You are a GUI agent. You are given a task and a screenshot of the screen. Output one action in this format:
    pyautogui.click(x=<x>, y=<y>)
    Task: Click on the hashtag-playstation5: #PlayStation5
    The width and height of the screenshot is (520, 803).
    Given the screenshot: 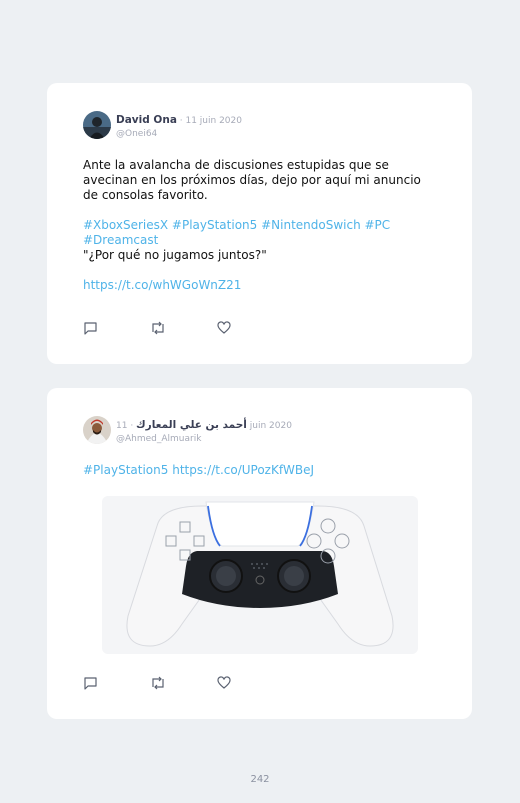 What is the action you would take?
    pyautogui.click(x=125, y=470)
    